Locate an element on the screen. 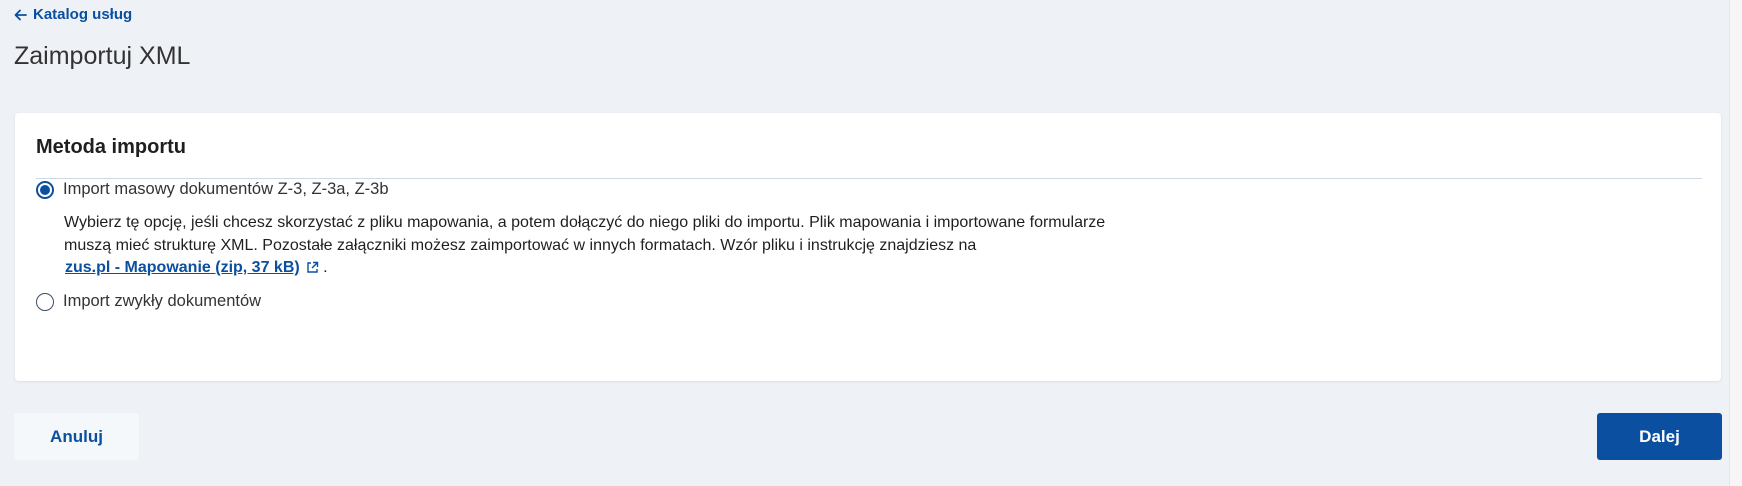 This screenshot has width=1742, height=486. next-button: Dalej is located at coordinates (1659, 436).